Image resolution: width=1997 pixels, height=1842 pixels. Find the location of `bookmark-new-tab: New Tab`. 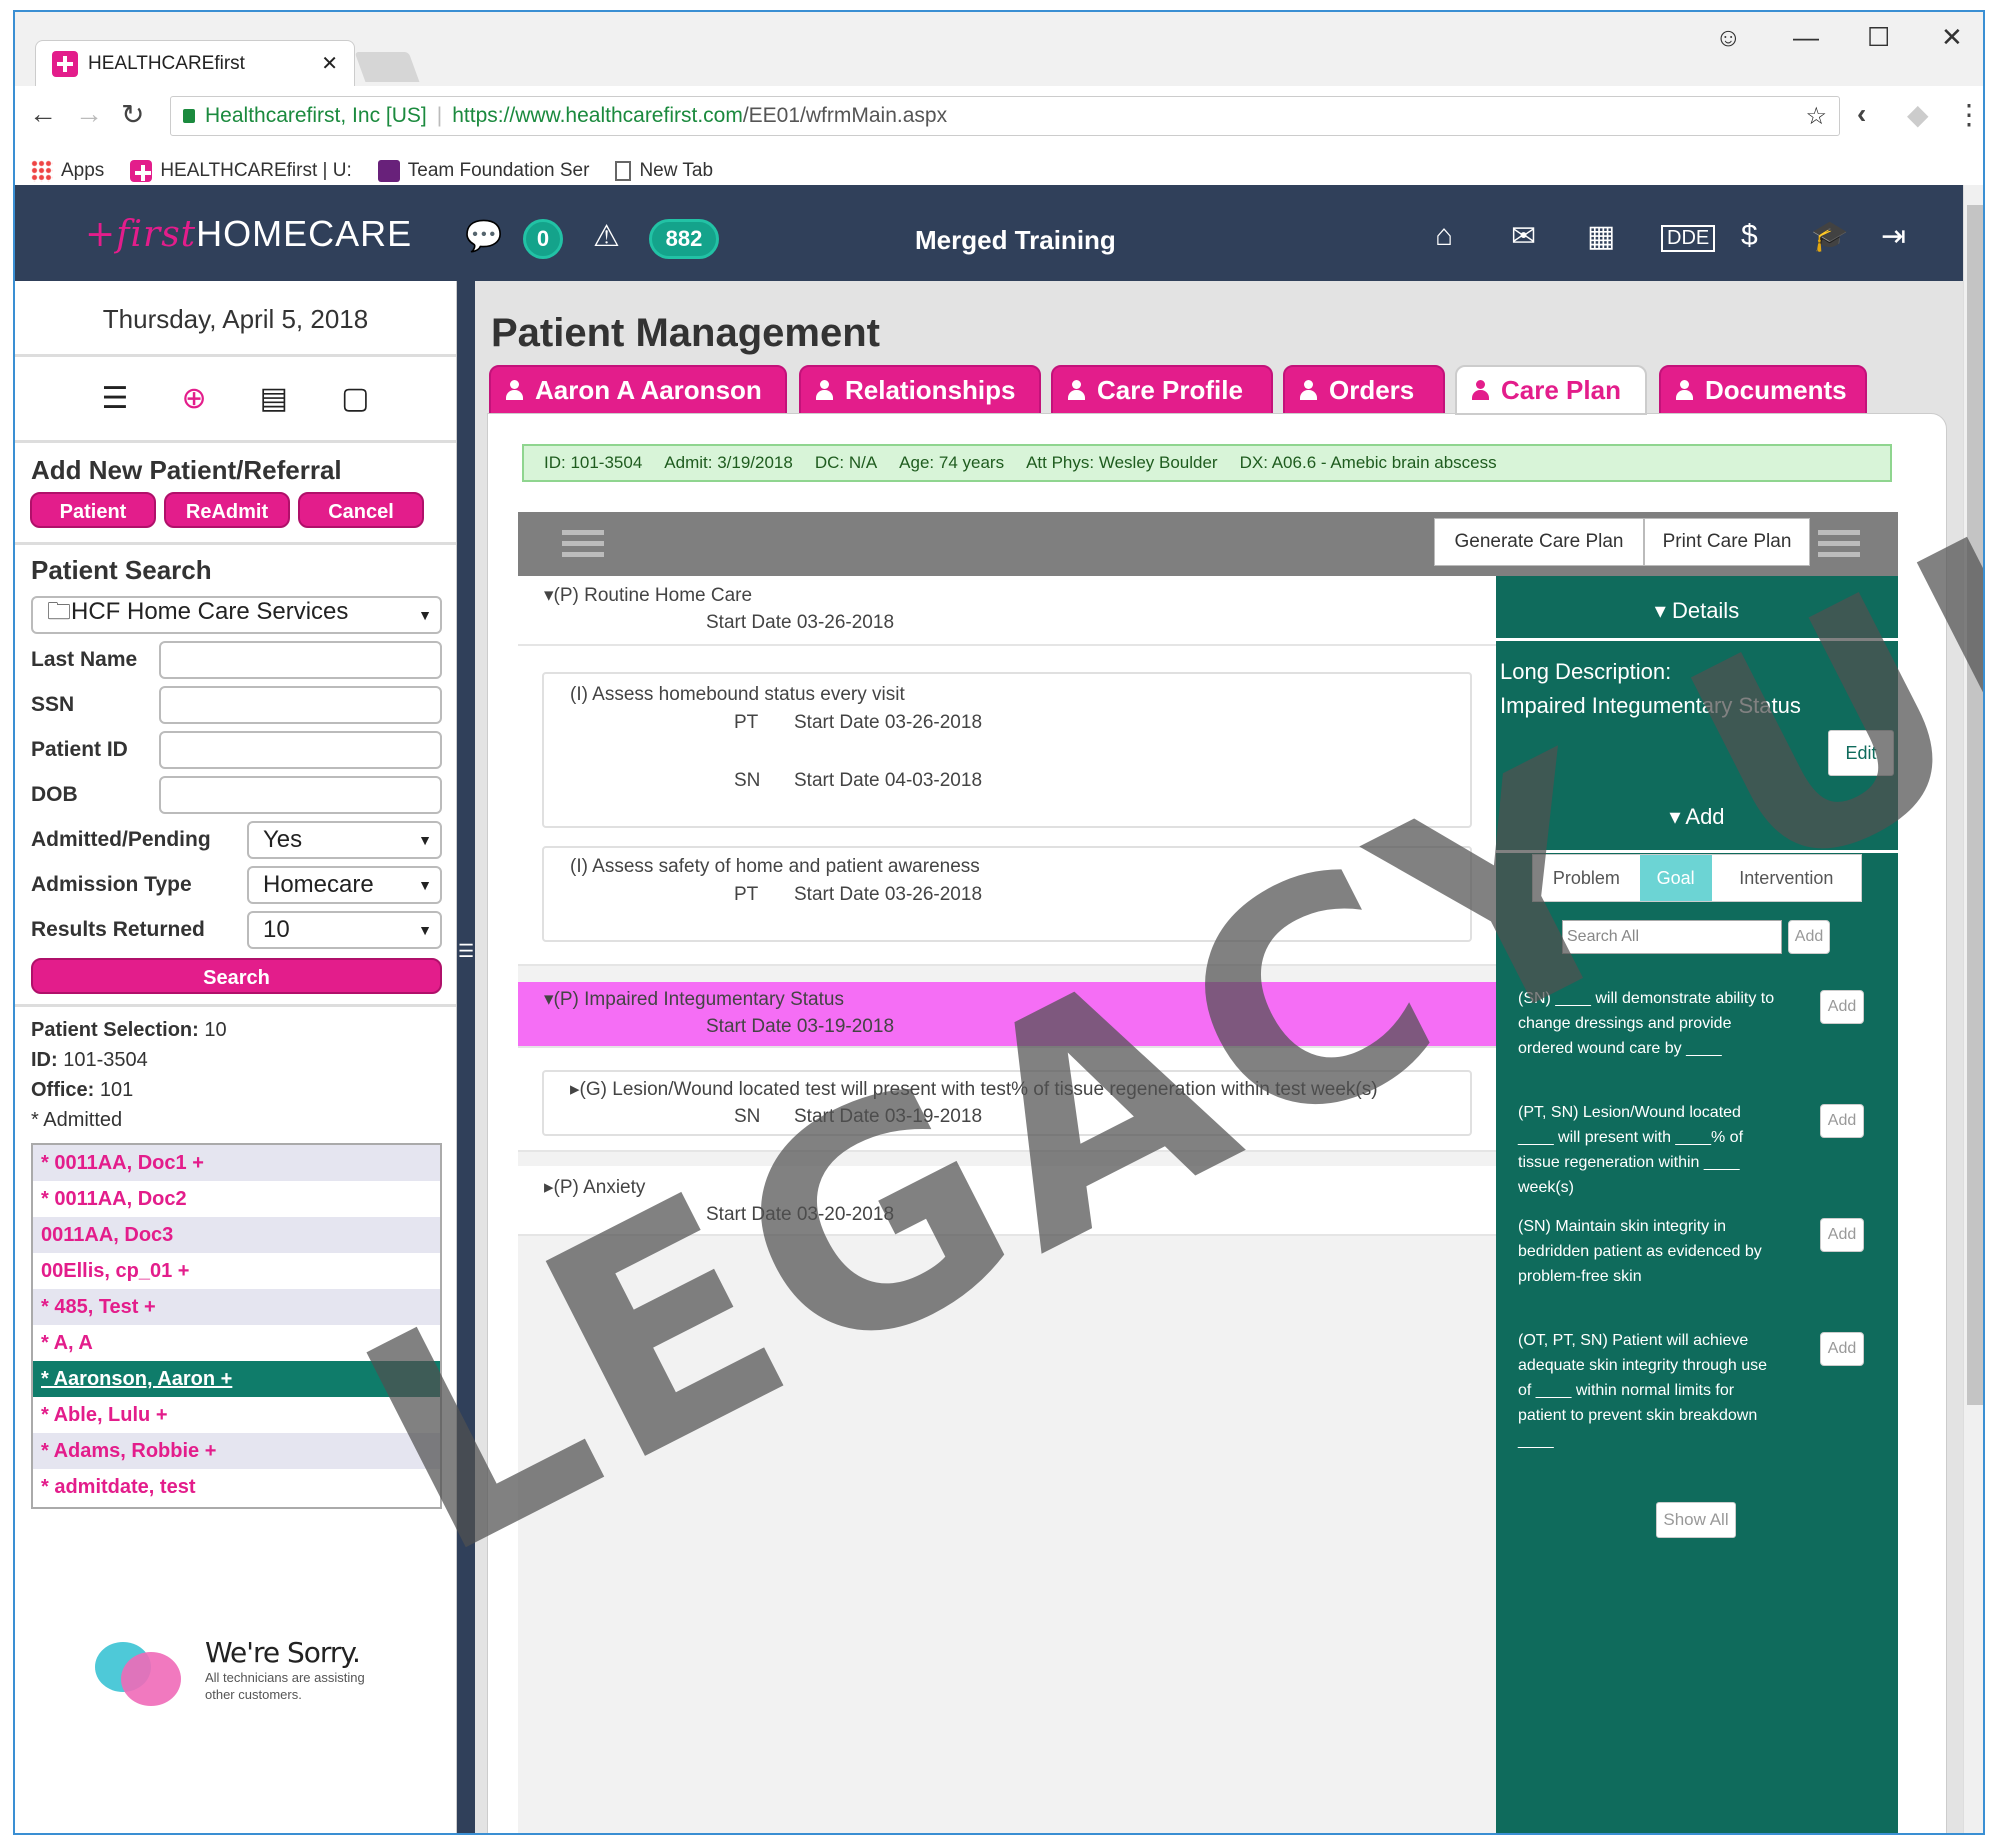

bookmark-new-tab: New Tab is located at coordinates (664, 171).